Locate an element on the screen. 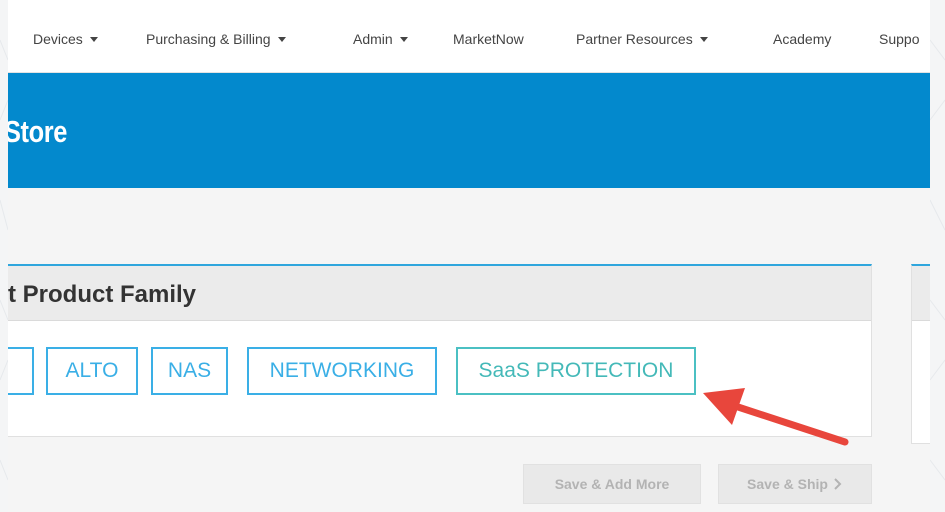 Image resolution: width=945 pixels, height=512 pixels. save-ship-button: Save & Ship is located at coordinates (795, 484).